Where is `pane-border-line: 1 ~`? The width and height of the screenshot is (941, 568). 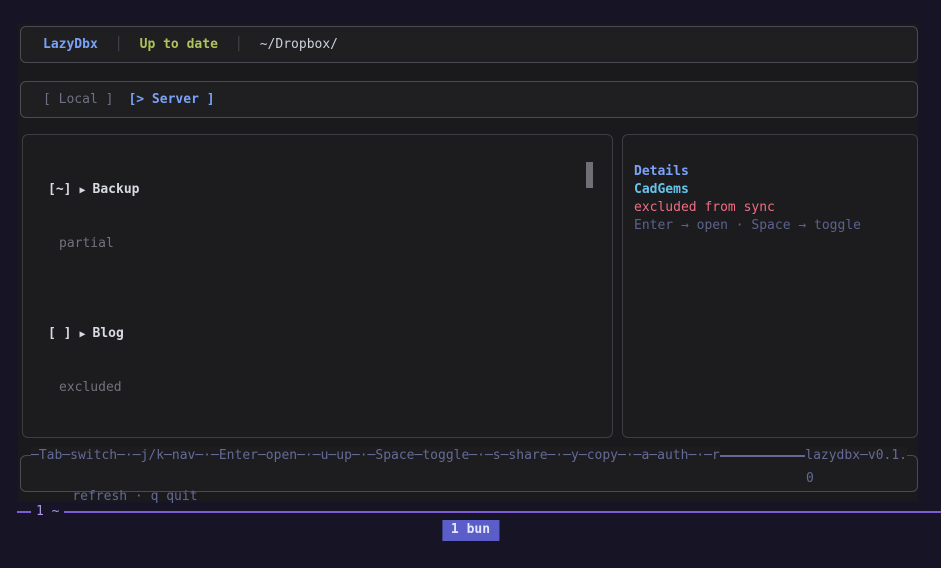 pane-border-line: 1 ~ is located at coordinates (470, 511).